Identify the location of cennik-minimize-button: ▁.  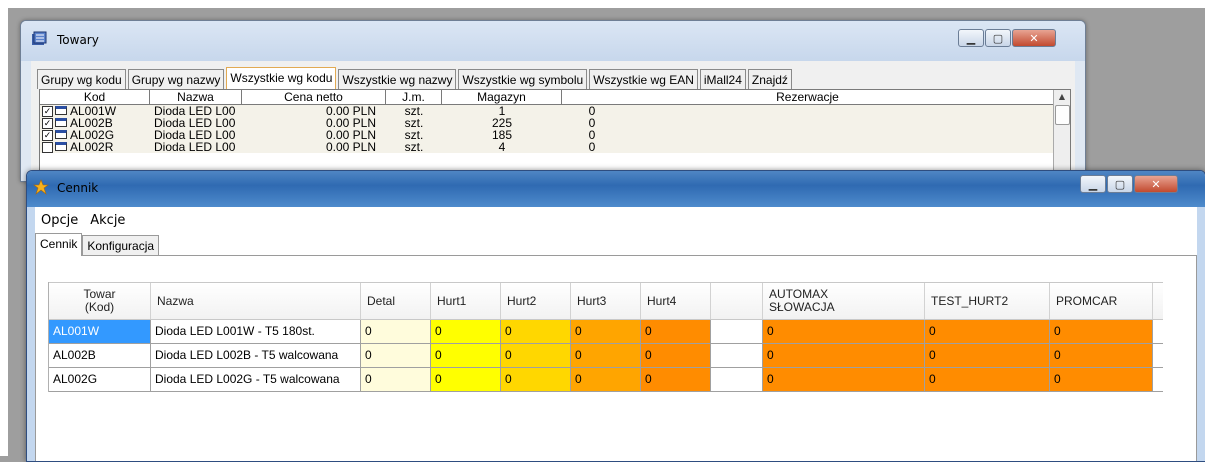
(1093, 184).